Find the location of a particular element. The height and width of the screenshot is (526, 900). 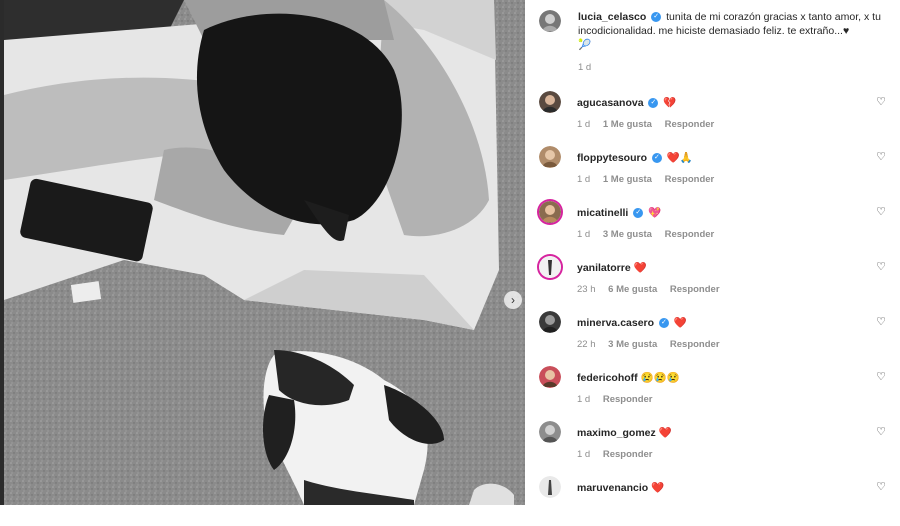

chevron-right-icon: › is located at coordinates (513, 300).